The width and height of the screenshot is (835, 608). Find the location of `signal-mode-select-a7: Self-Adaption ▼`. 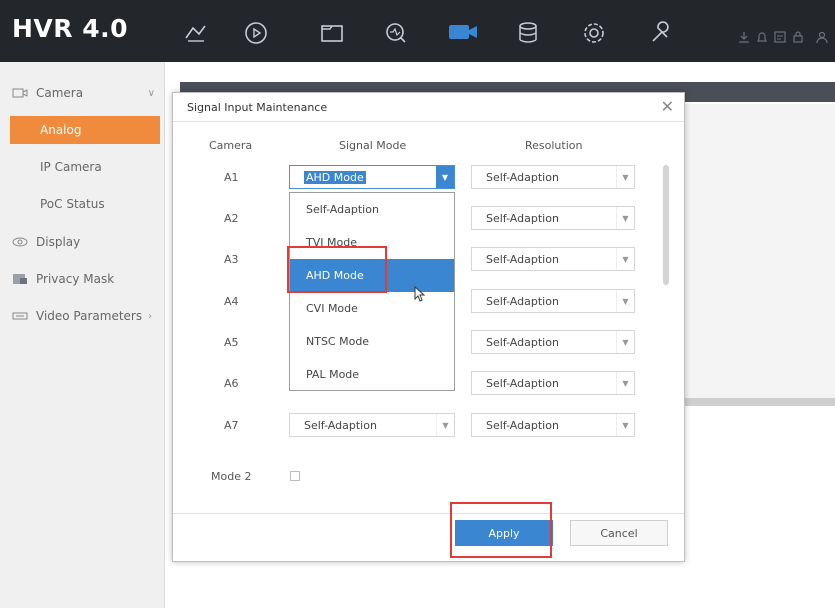

signal-mode-select-a7: Self-Adaption ▼ is located at coordinates (372, 425).